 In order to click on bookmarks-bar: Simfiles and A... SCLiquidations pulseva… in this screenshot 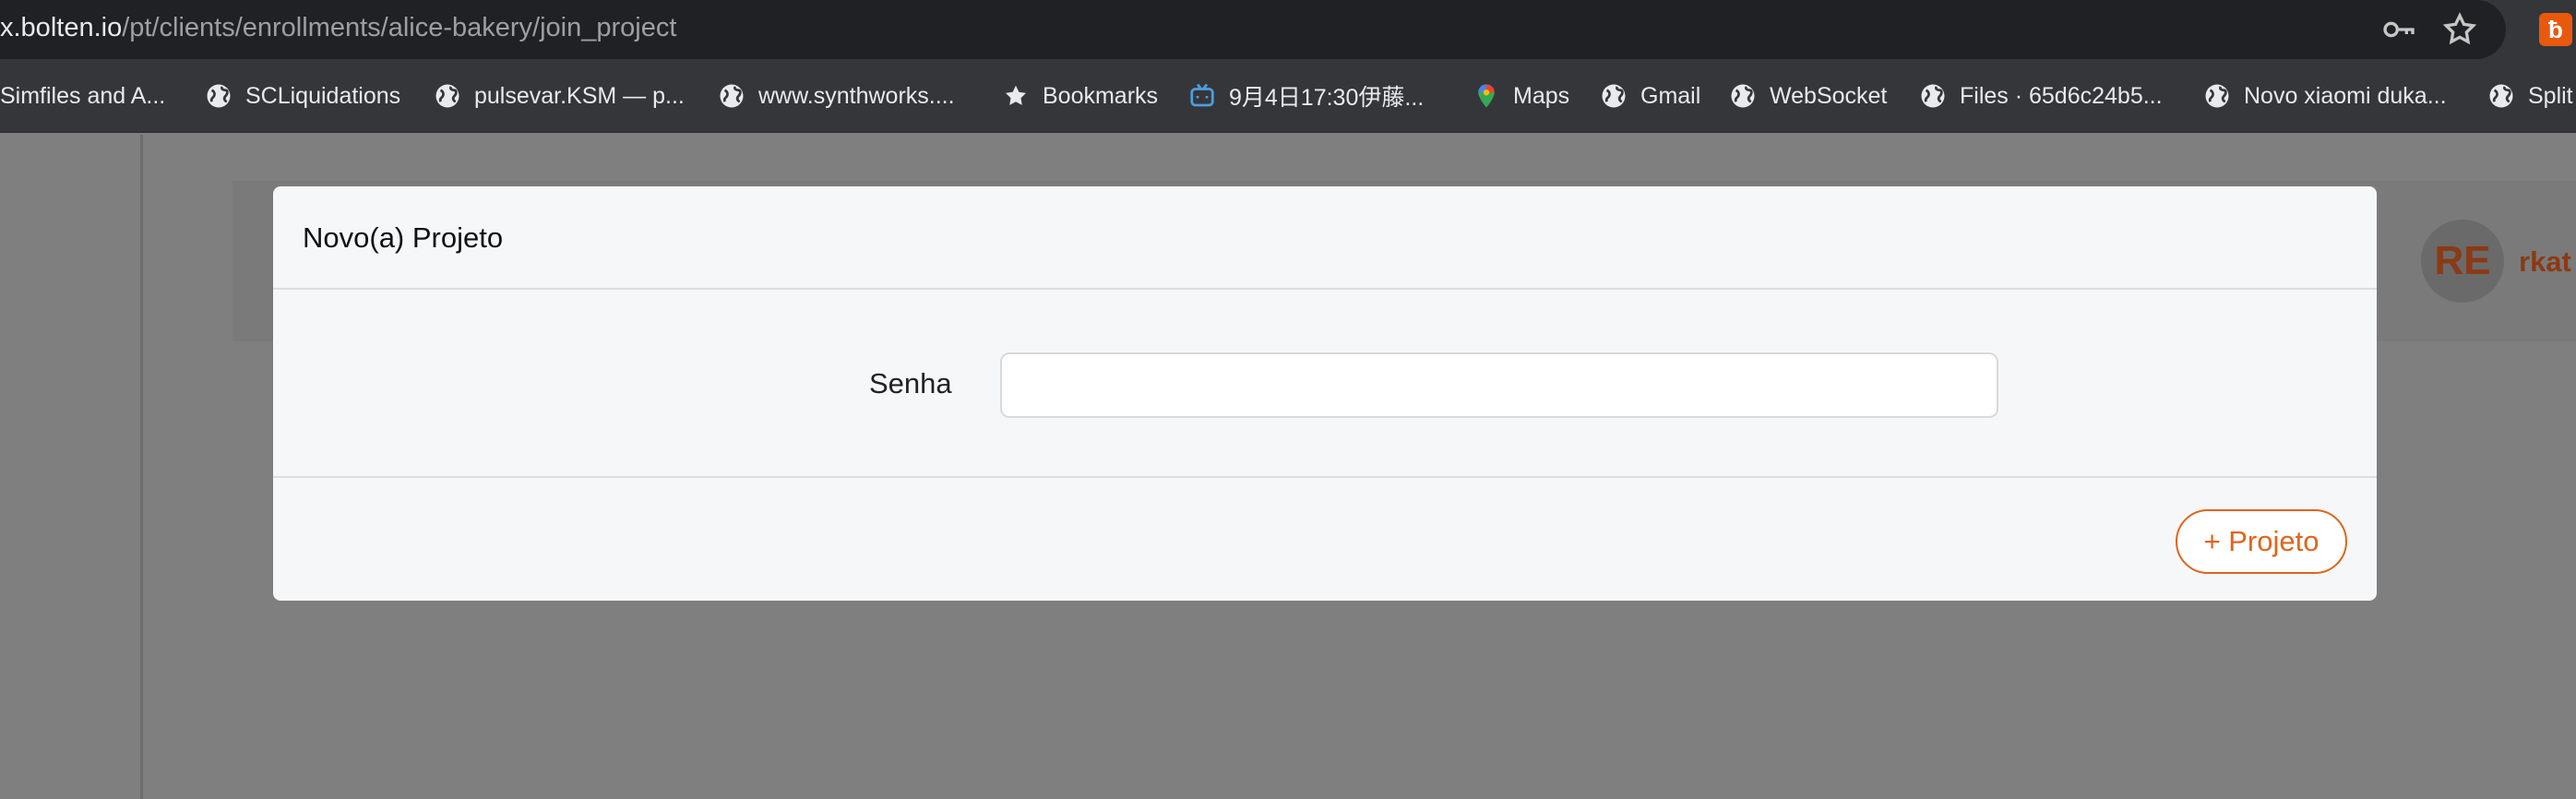, I will do `click(1288, 96)`.